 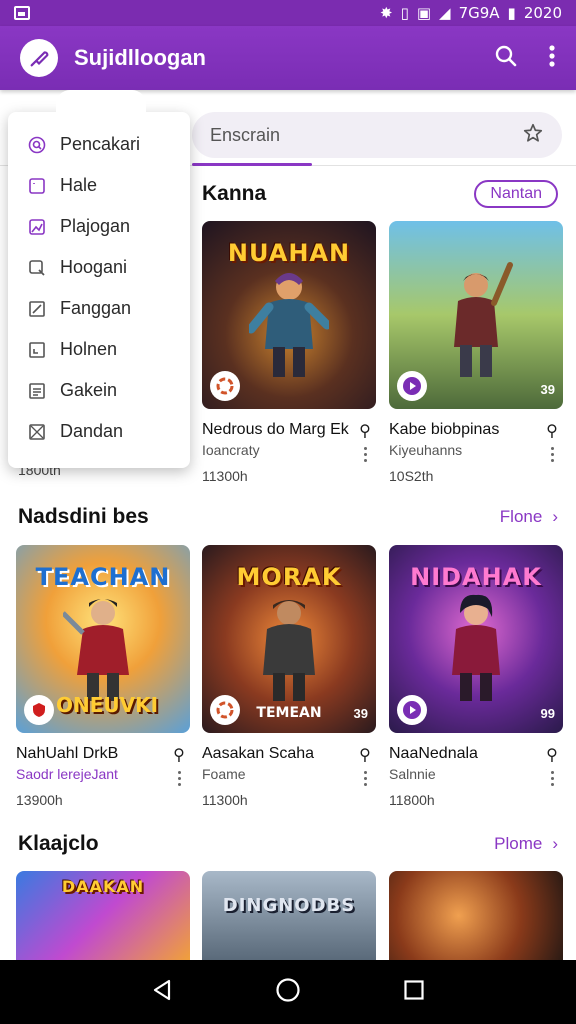 I want to click on search-input, so click(x=366, y=135).